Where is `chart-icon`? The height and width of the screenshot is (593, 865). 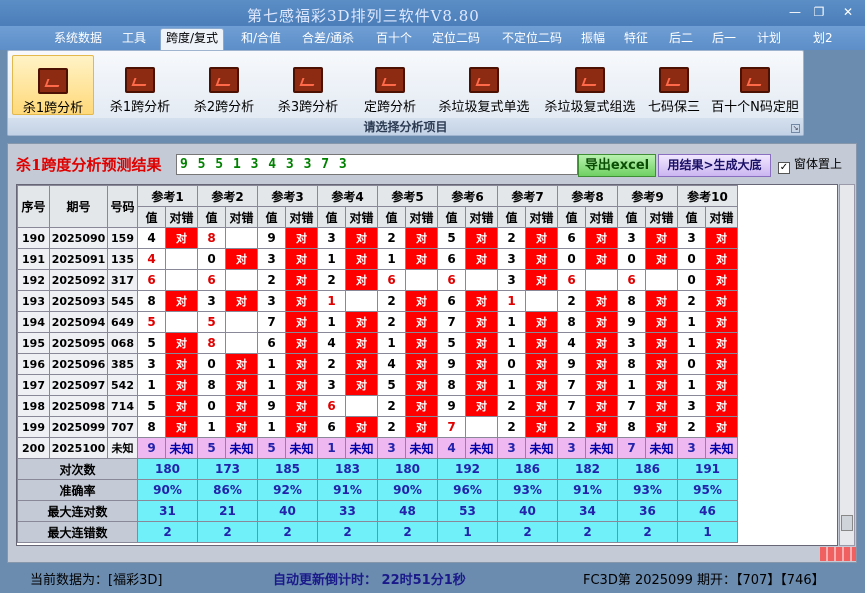
chart-icon is located at coordinates (755, 80).